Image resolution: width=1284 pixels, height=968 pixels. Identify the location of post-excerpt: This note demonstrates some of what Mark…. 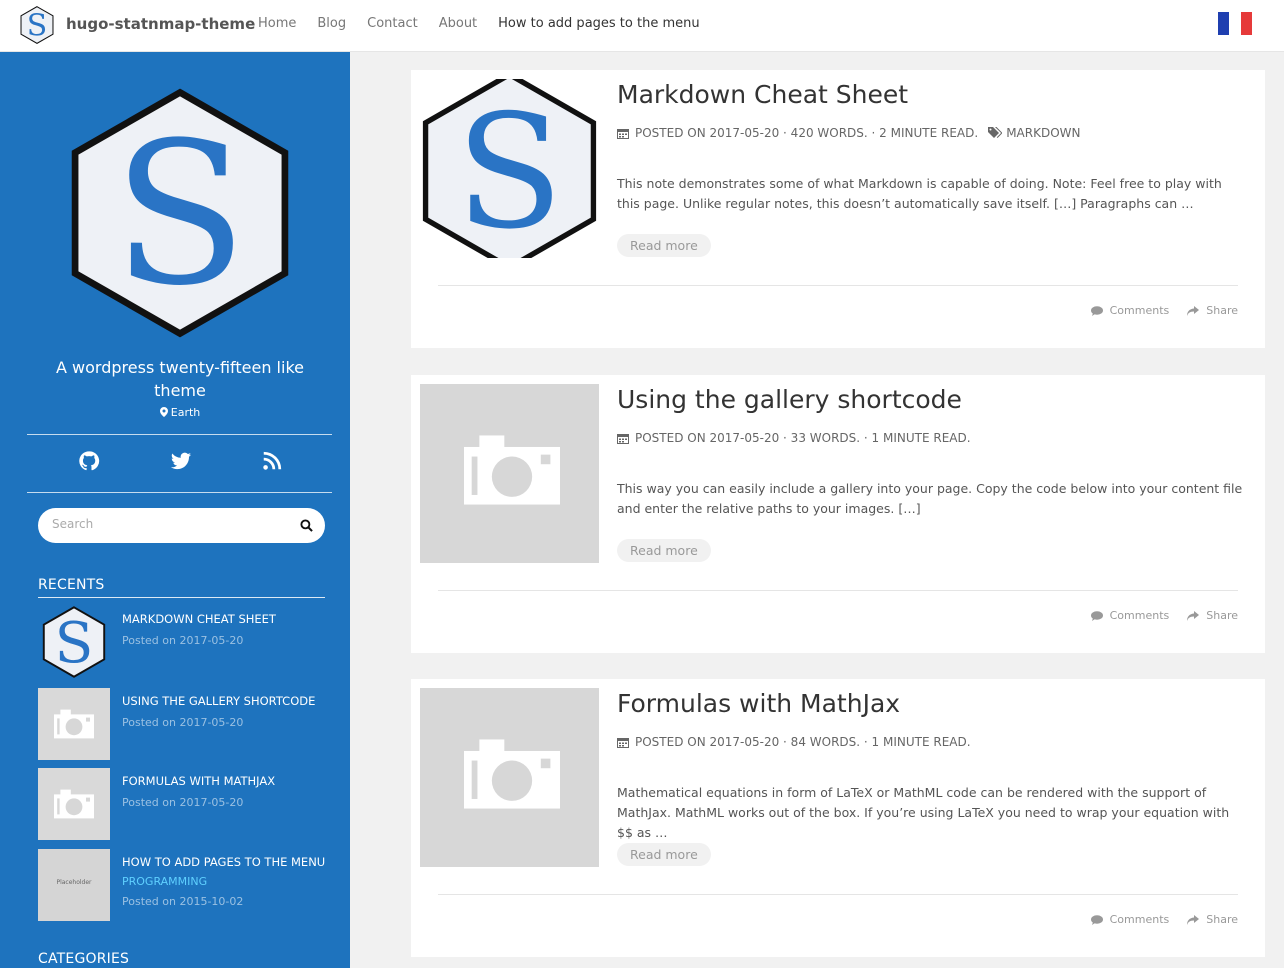
(919, 193).